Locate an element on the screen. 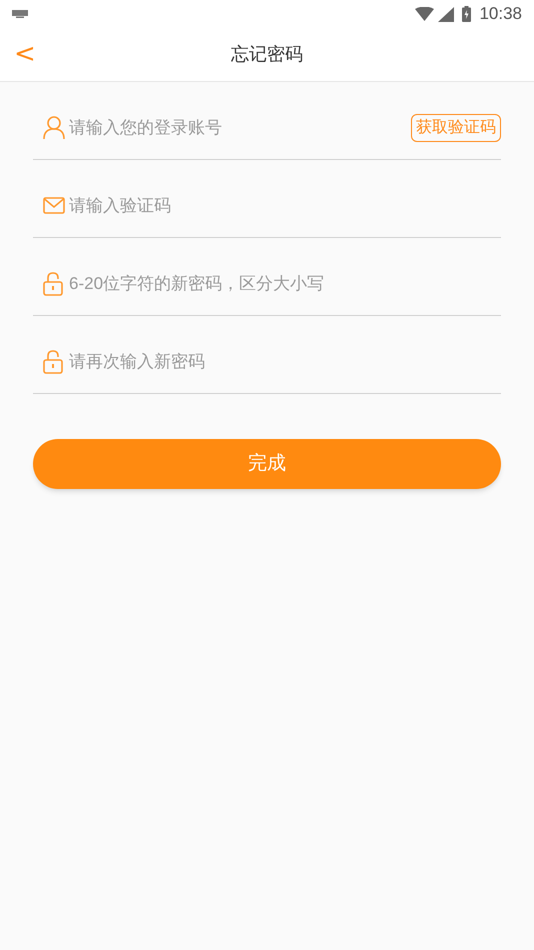  mail-icon is located at coordinates (54, 205).